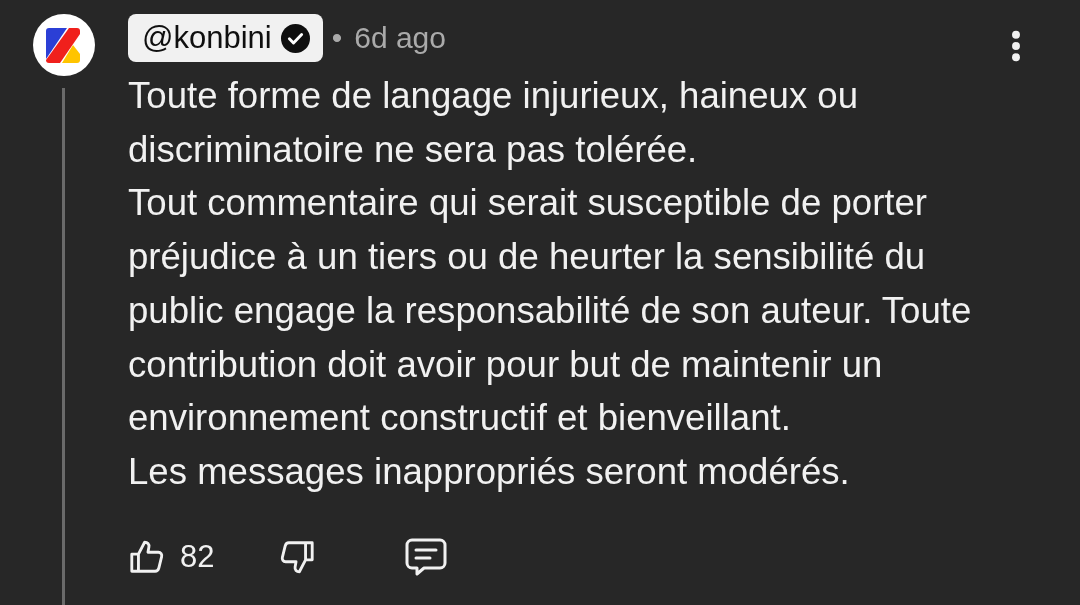  Describe the element at coordinates (171, 556) in the screenshot. I see `like-button: 82` at that location.